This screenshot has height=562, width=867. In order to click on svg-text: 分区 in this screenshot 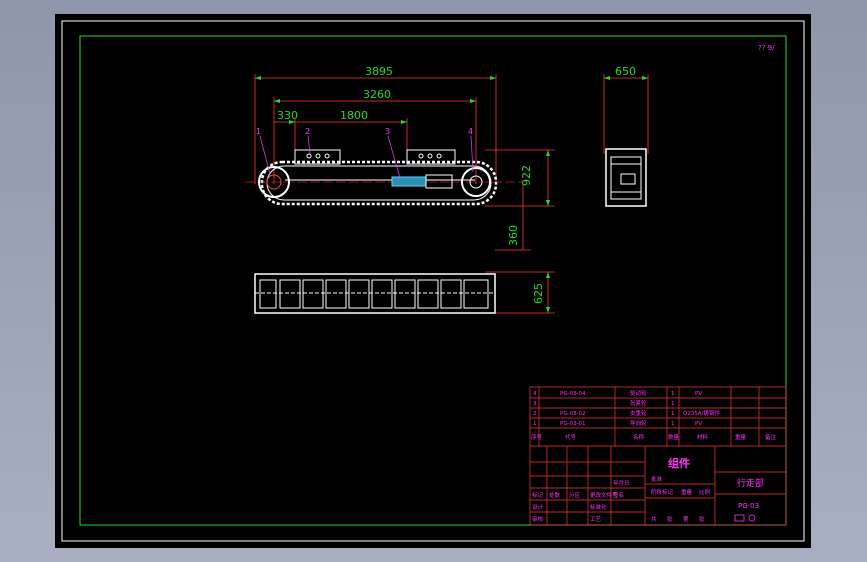, I will do `click(575, 495)`.